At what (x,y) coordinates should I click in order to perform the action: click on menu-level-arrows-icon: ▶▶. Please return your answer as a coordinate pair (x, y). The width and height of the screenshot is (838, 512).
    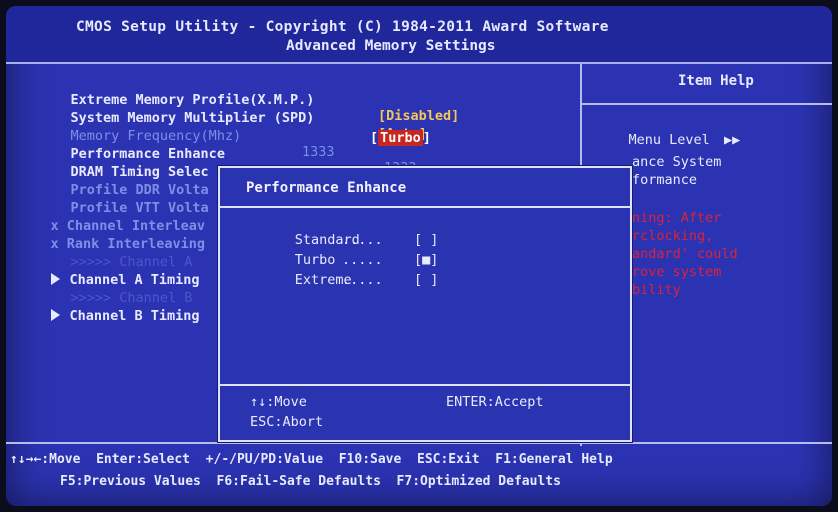
    Looking at the image, I should click on (732, 140).